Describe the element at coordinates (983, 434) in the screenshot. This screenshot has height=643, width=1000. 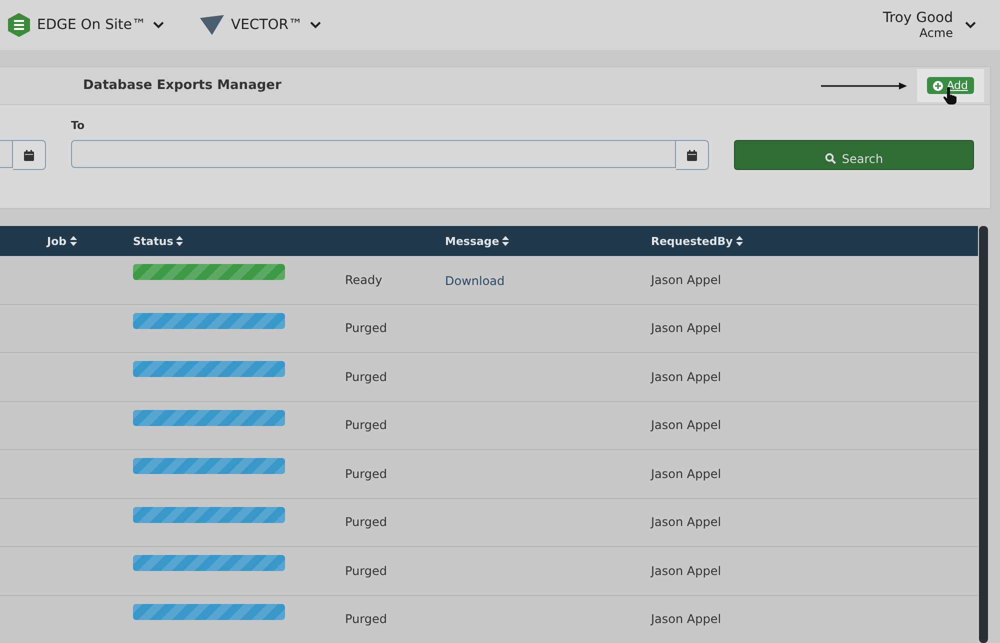
I see `scrollbar` at that location.